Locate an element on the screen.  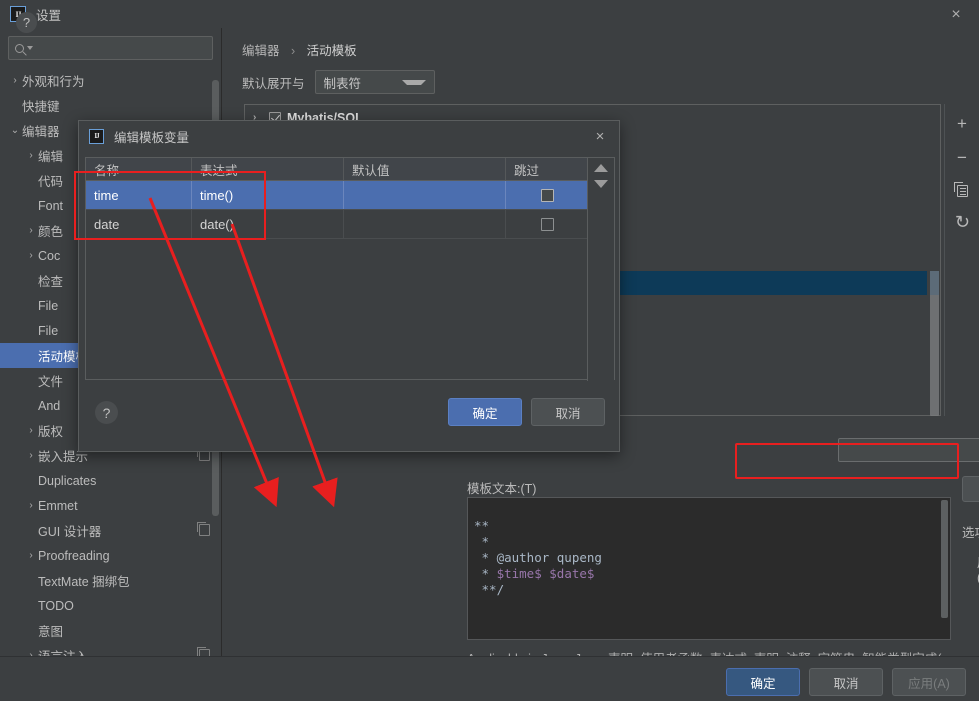
sidebar-item-22: ›意图 is located at coordinates (111, 630).